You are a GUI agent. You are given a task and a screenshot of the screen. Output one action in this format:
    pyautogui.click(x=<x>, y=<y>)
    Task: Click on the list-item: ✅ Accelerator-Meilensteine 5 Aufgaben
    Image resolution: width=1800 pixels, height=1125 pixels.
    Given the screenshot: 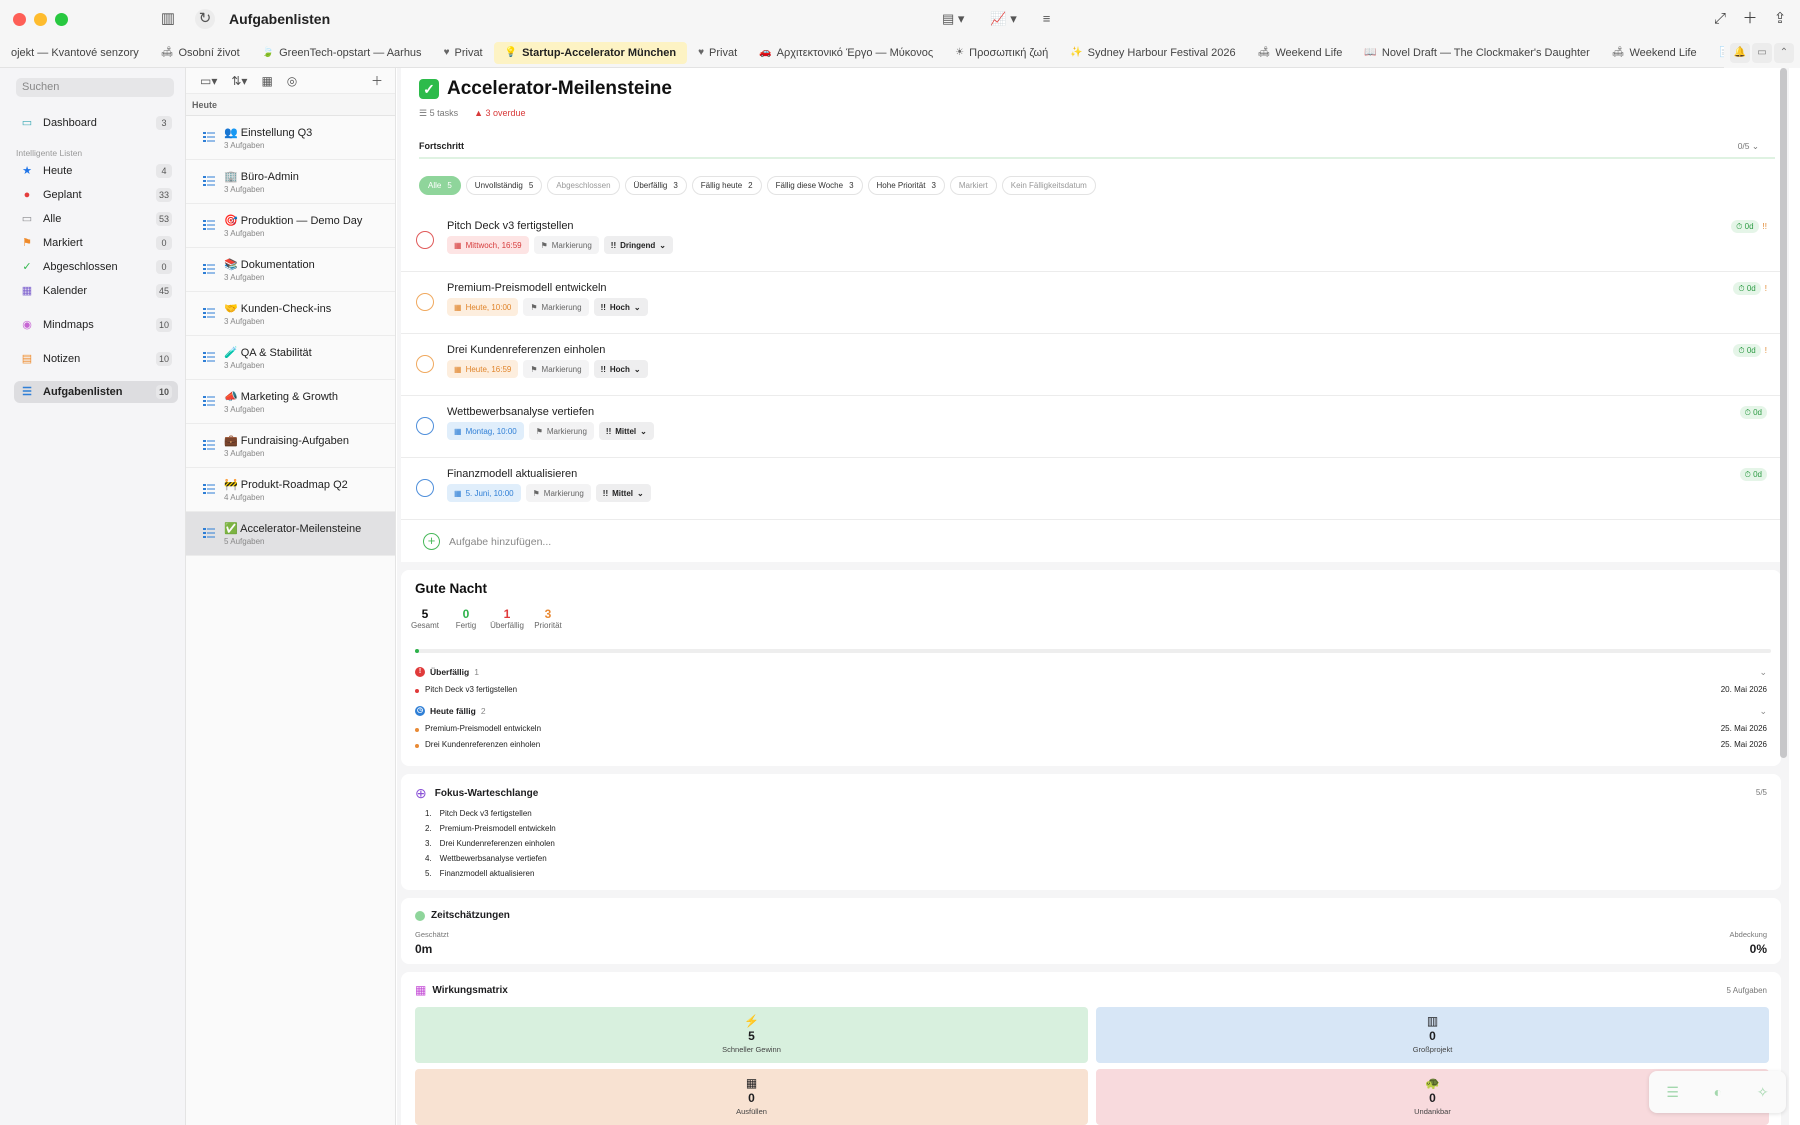 What is the action you would take?
    pyautogui.click(x=290, y=534)
    